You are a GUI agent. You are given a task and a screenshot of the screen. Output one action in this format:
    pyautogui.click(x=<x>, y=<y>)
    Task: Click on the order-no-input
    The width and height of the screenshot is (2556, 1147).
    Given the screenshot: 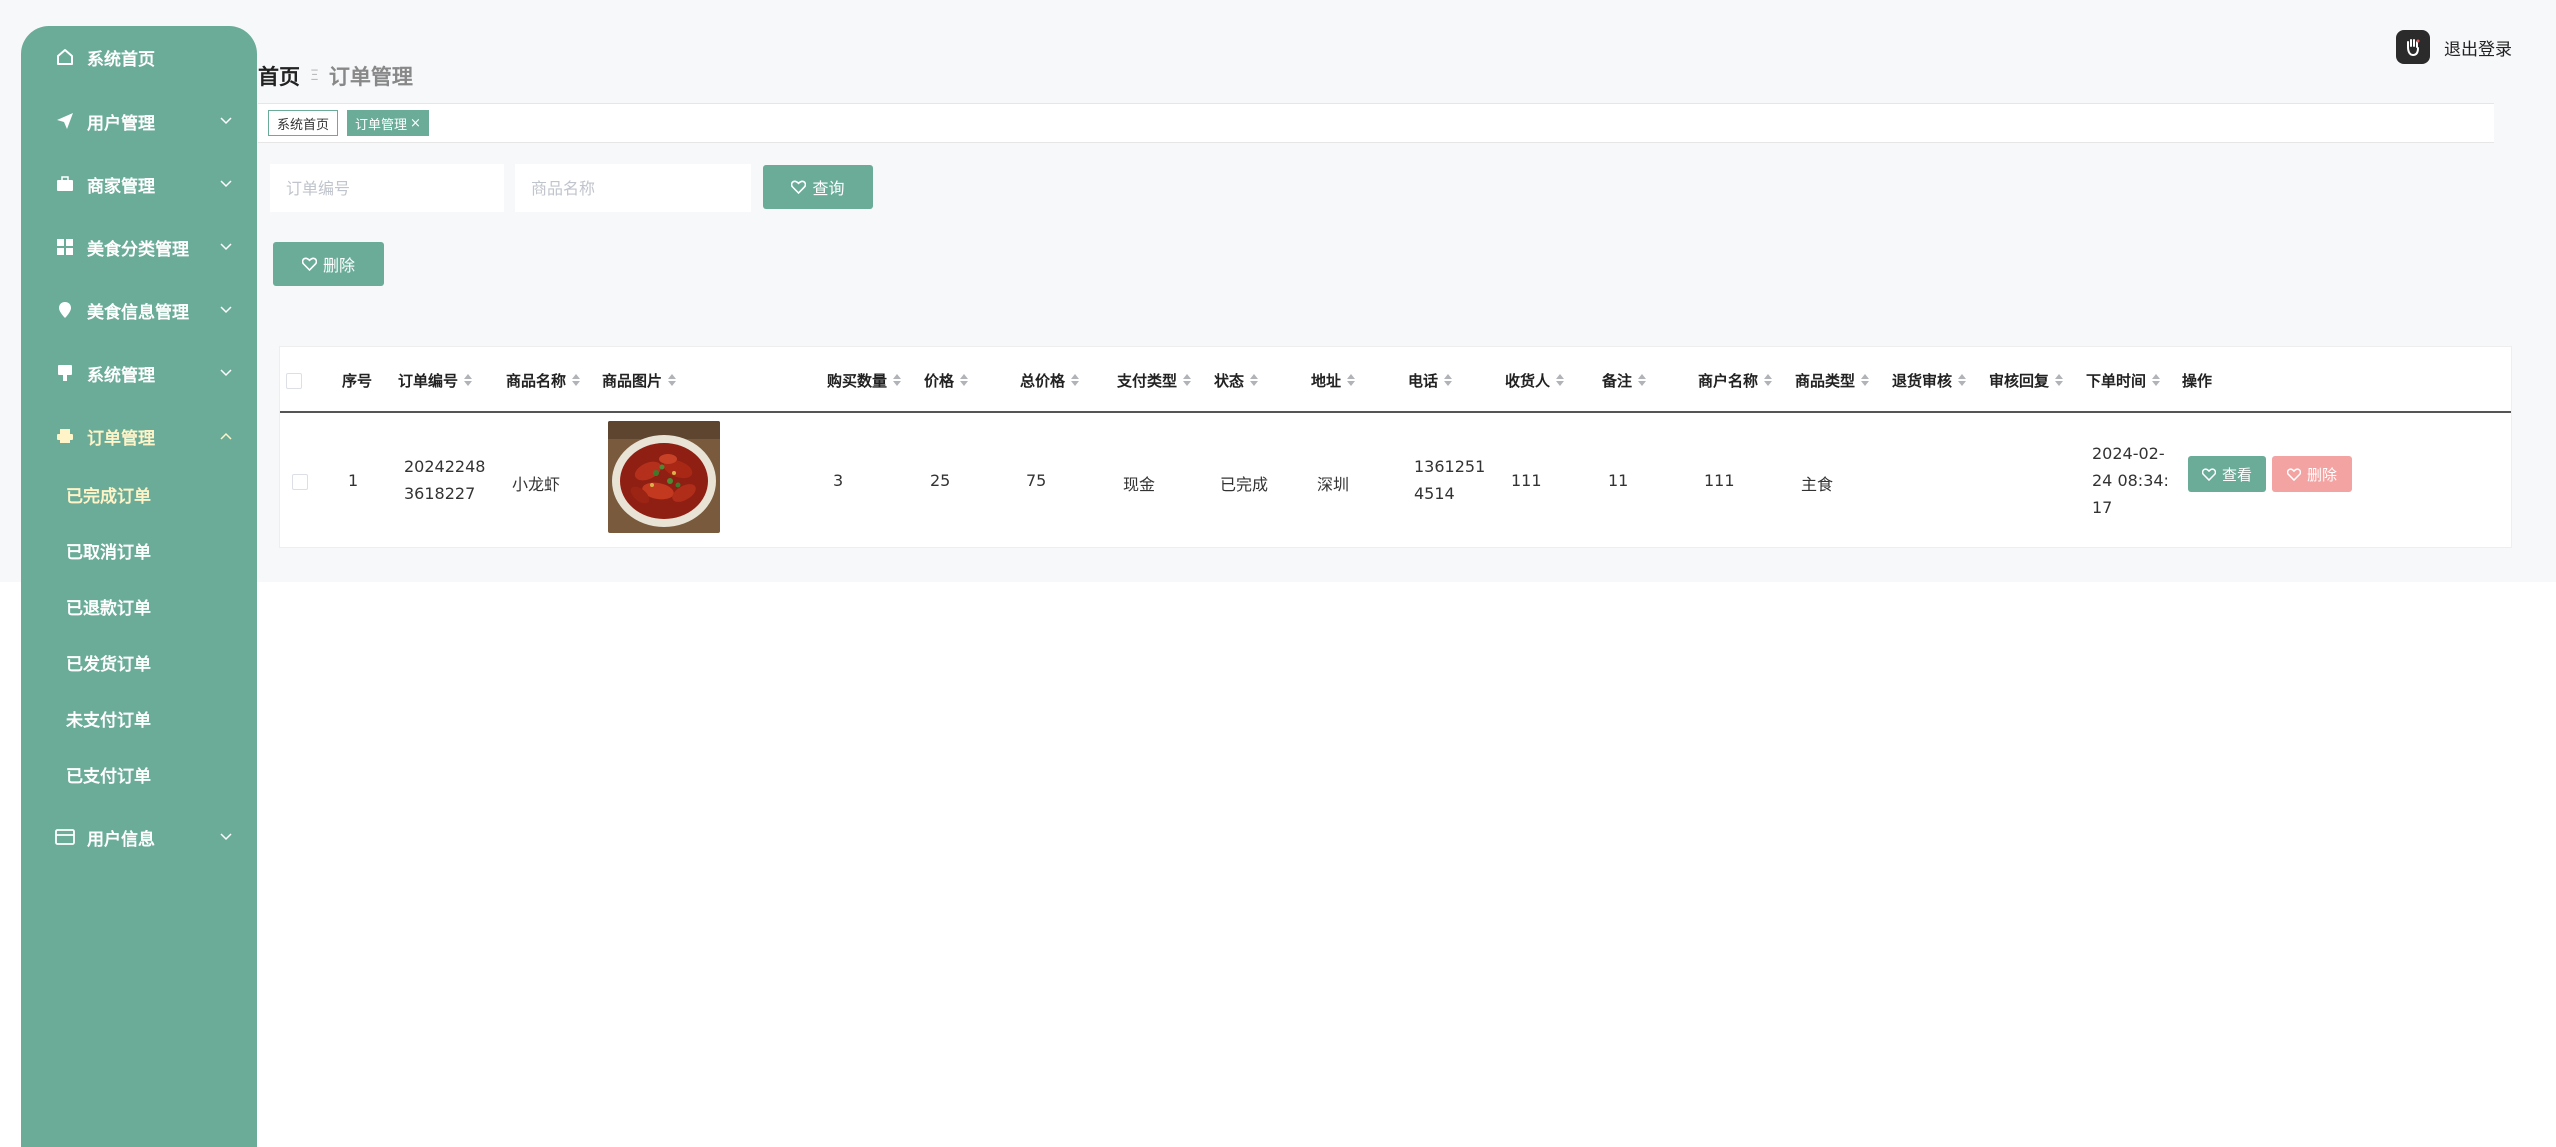 What is the action you would take?
    pyautogui.click(x=387, y=188)
    